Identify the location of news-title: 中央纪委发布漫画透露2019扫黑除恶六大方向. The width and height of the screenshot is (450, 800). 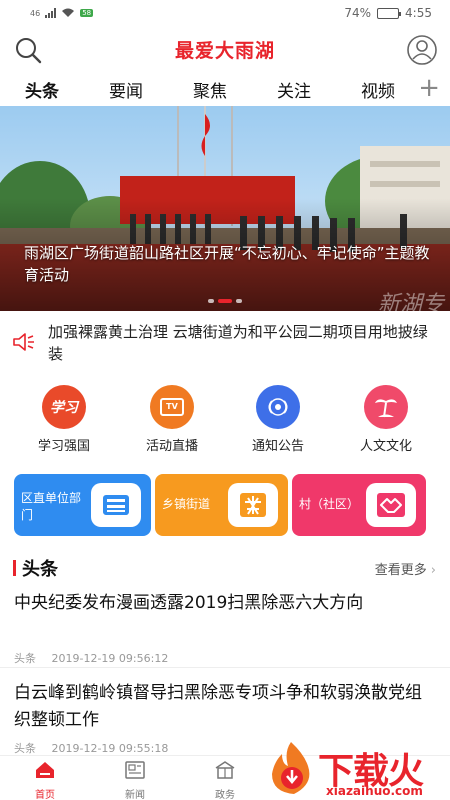
(223, 603).